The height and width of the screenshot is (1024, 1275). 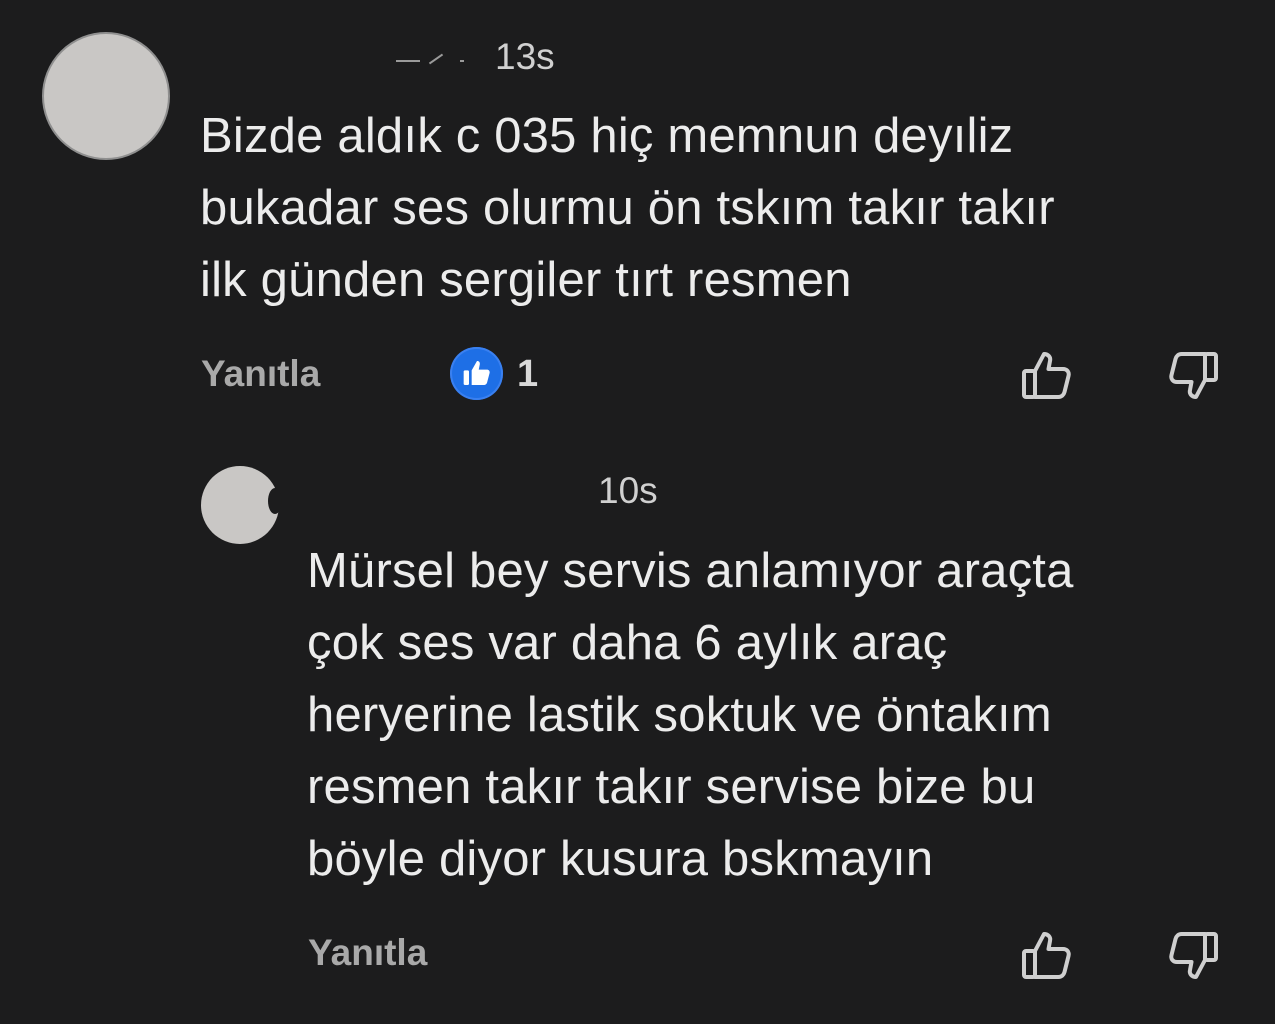 I want to click on like-count: 1, so click(x=528, y=374).